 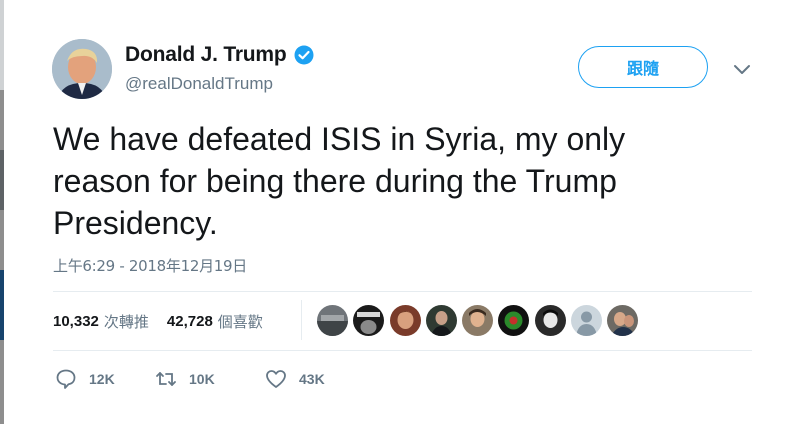 I want to click on retweet-icon, so click(x=166, y=379).